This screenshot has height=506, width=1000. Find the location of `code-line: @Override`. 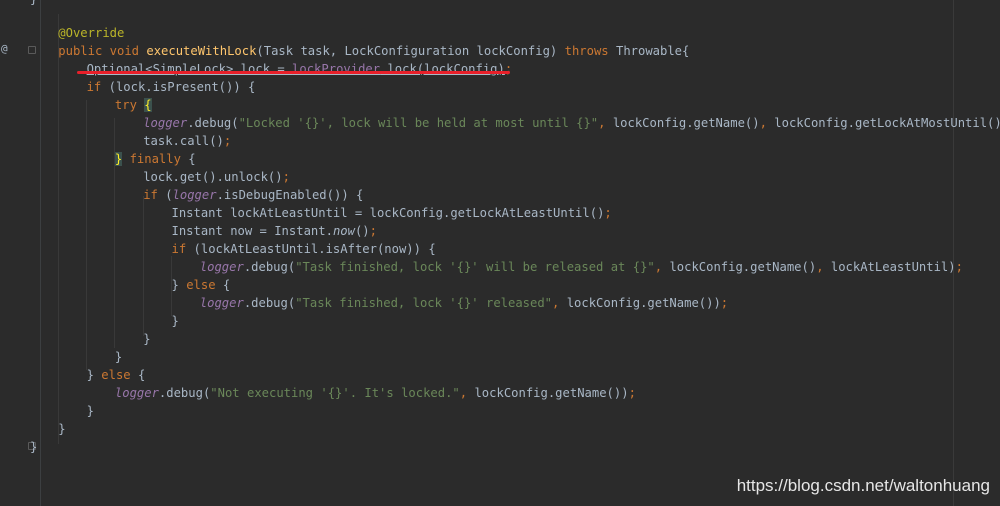

code-line: @Override is located at coordinates (515, 33).